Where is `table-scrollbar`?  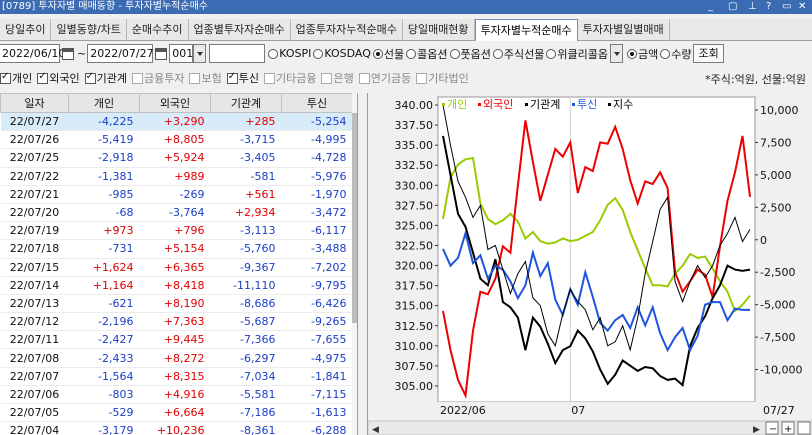
table-scrollbar is located at coordinates (354, 264).